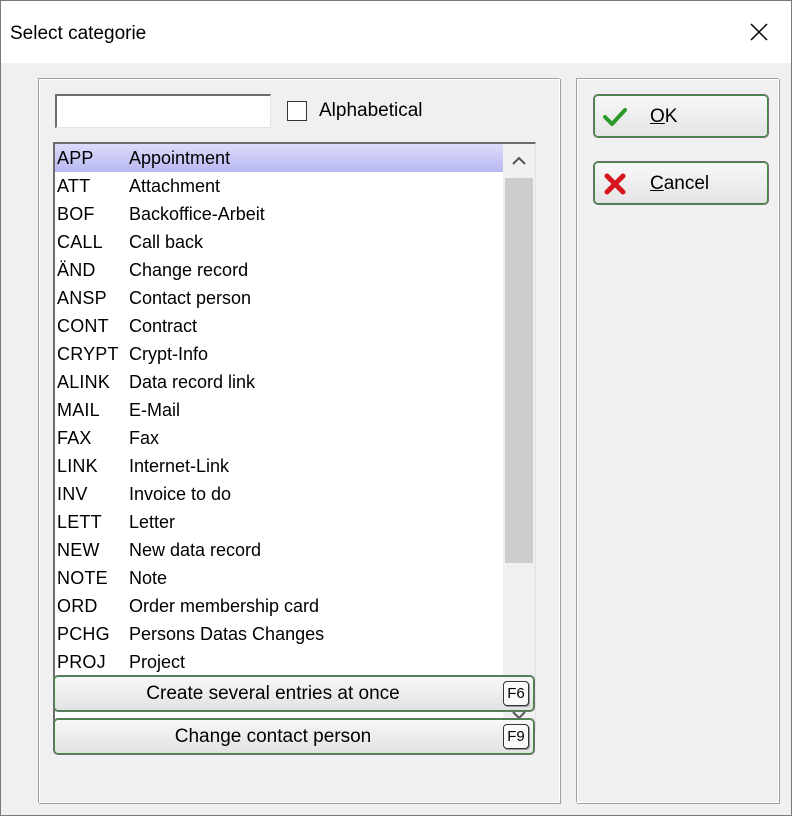 Image resolution: width=792 pixels, height=816 pixels. Describe the element at coordinates (279, 438) in the screenshot. I see `list-item: FAX Fax` at that location.